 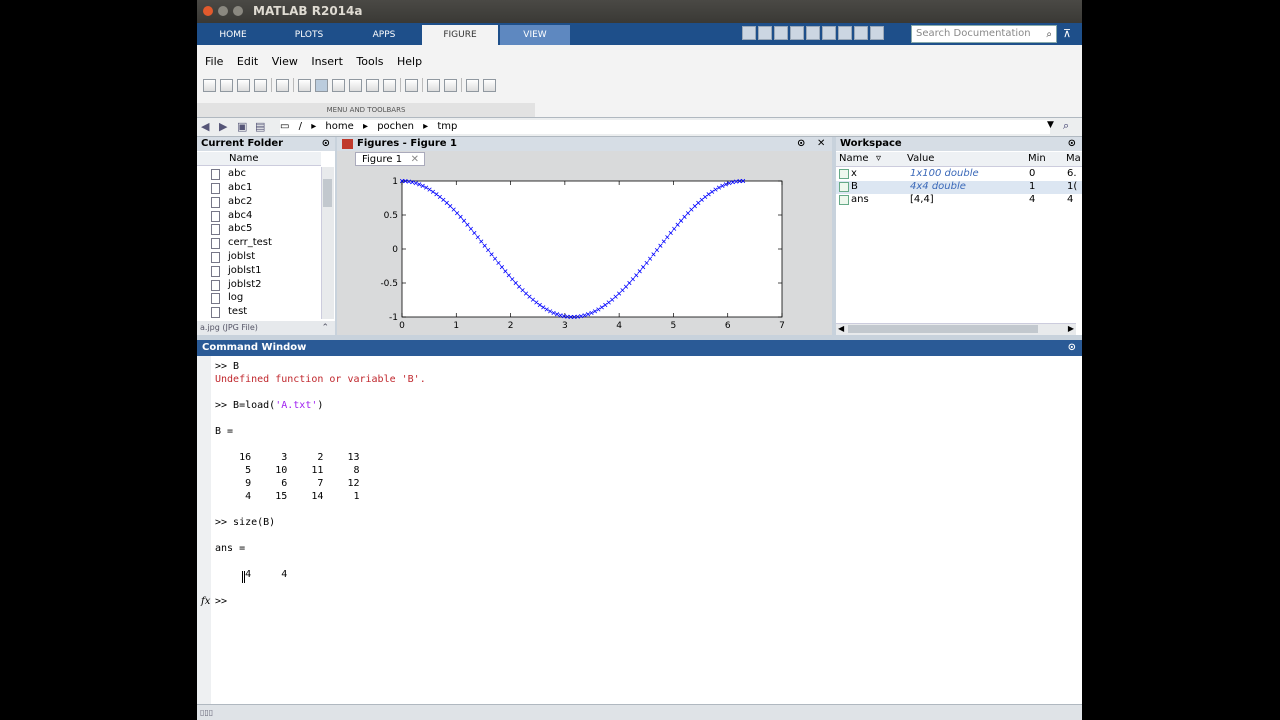 What do you see at coordinates (472, 85) in the screenshot?
I see `hide-plot-tools-icon` at bounding box center [472, 85].